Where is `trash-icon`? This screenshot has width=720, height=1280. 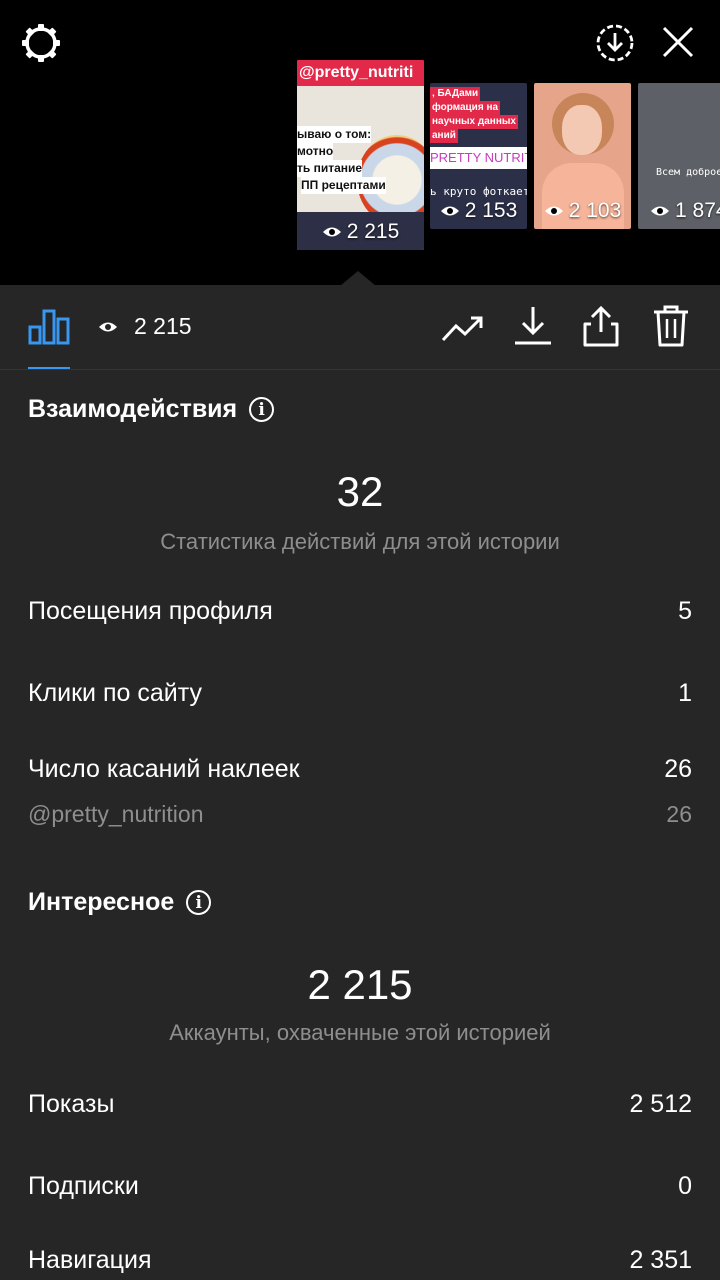 trash-icon is located at coordinates (671, 326).